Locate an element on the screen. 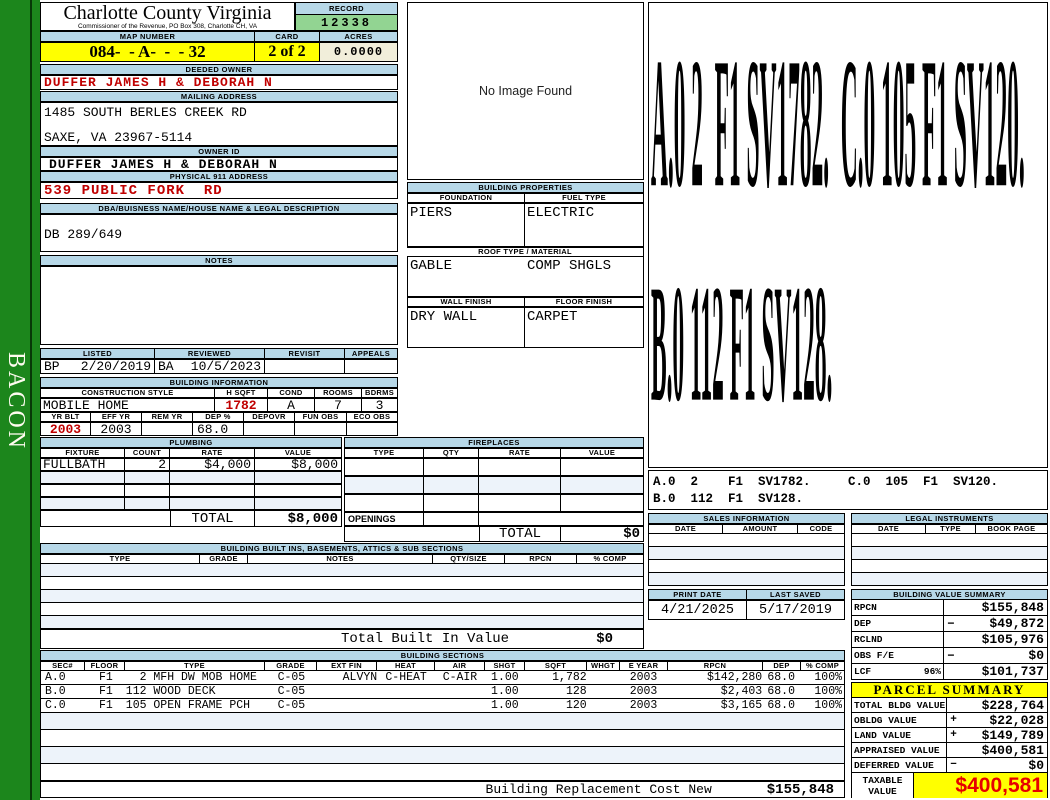 The image size is (1050, 800). extfin-label: EXT FIN is located at coordinates (347, 666).